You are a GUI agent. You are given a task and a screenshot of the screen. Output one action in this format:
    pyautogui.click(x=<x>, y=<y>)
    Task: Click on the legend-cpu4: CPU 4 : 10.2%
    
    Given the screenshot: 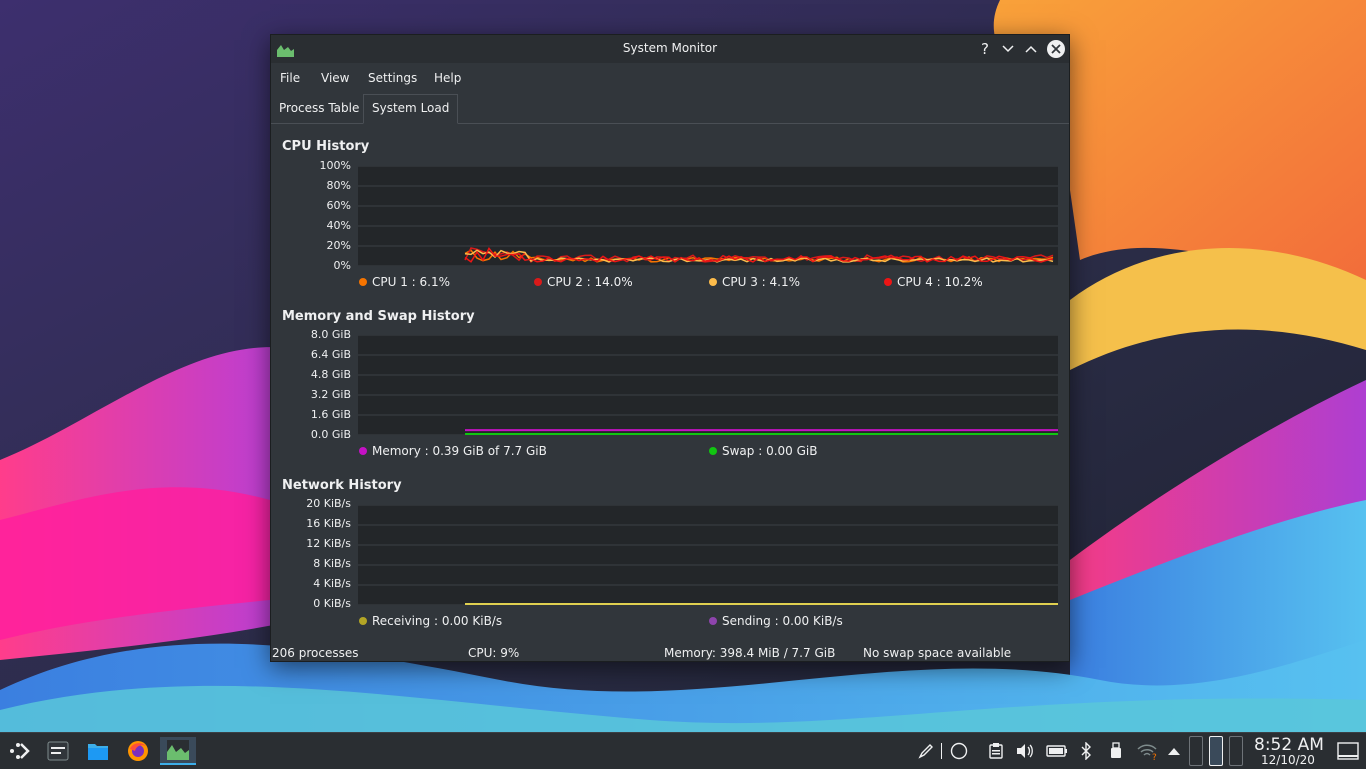 What is the action you would take?
    pyautogui.click(x=933, y=282)
    